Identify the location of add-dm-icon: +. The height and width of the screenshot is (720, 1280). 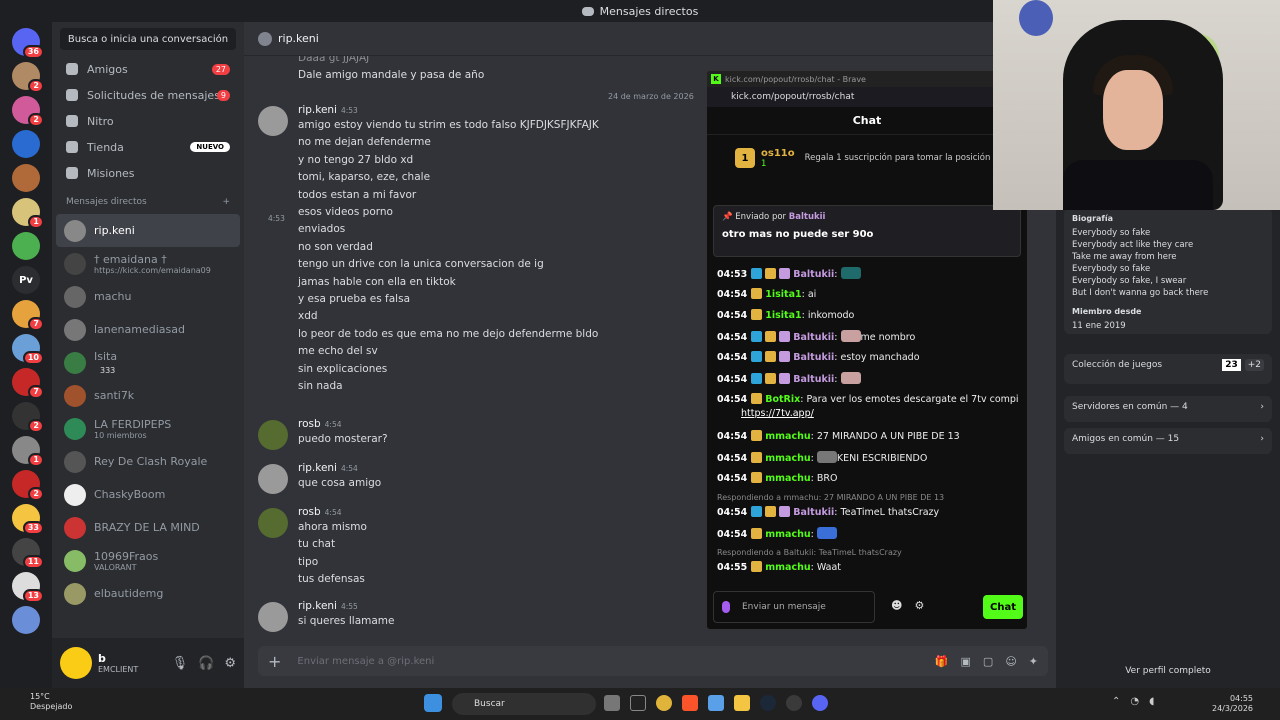
(226, 202).